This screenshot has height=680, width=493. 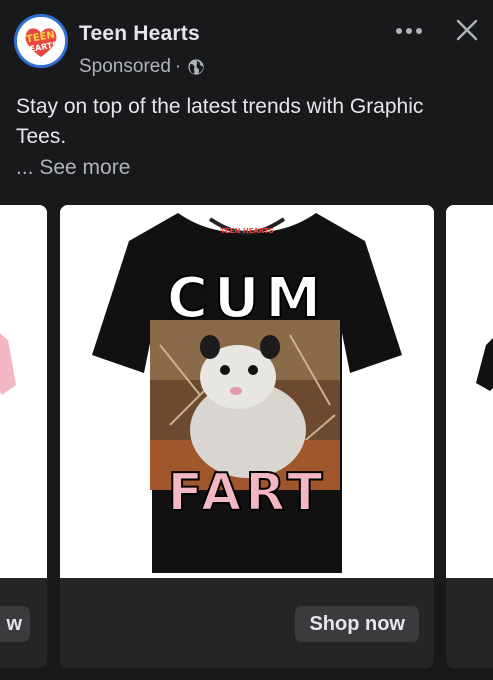 I want to click on more-options-button, so click(x=409, y=31).